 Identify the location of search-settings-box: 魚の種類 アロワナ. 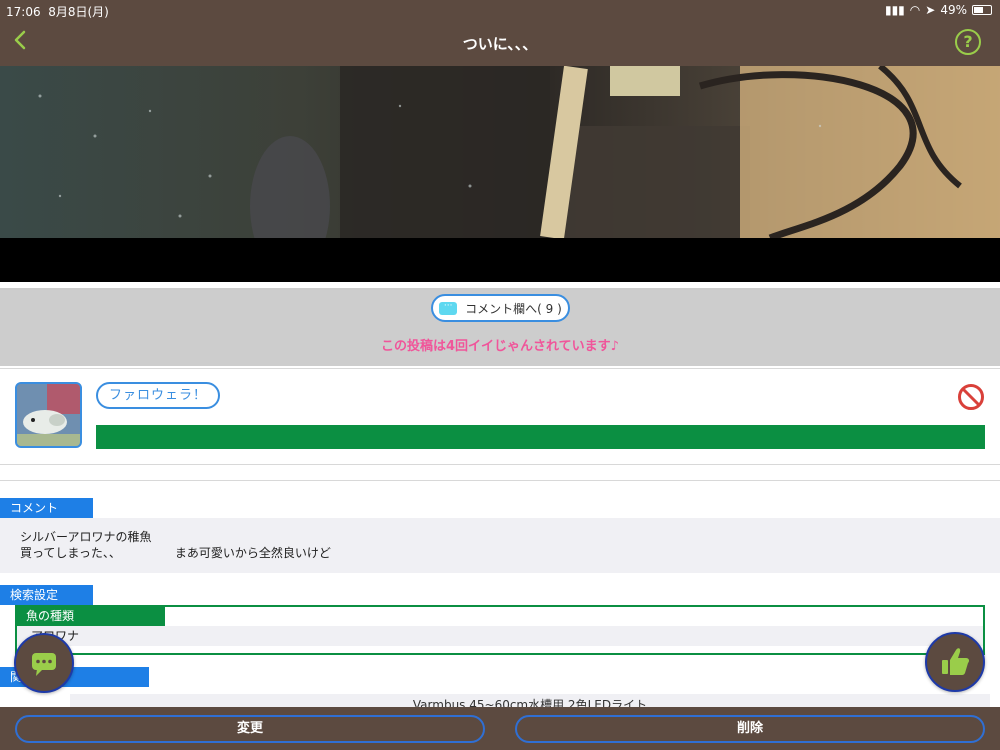
(500, 630).